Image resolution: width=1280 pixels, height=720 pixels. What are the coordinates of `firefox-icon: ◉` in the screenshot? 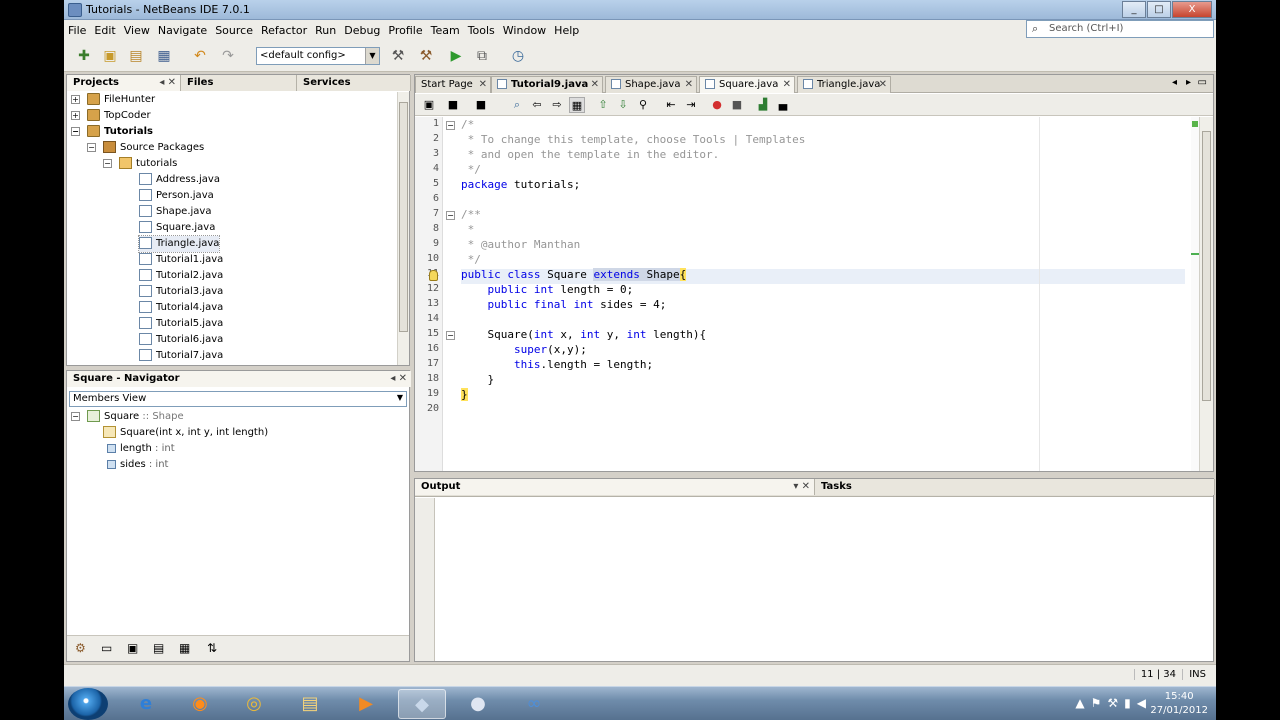 It's located at (200, 704).